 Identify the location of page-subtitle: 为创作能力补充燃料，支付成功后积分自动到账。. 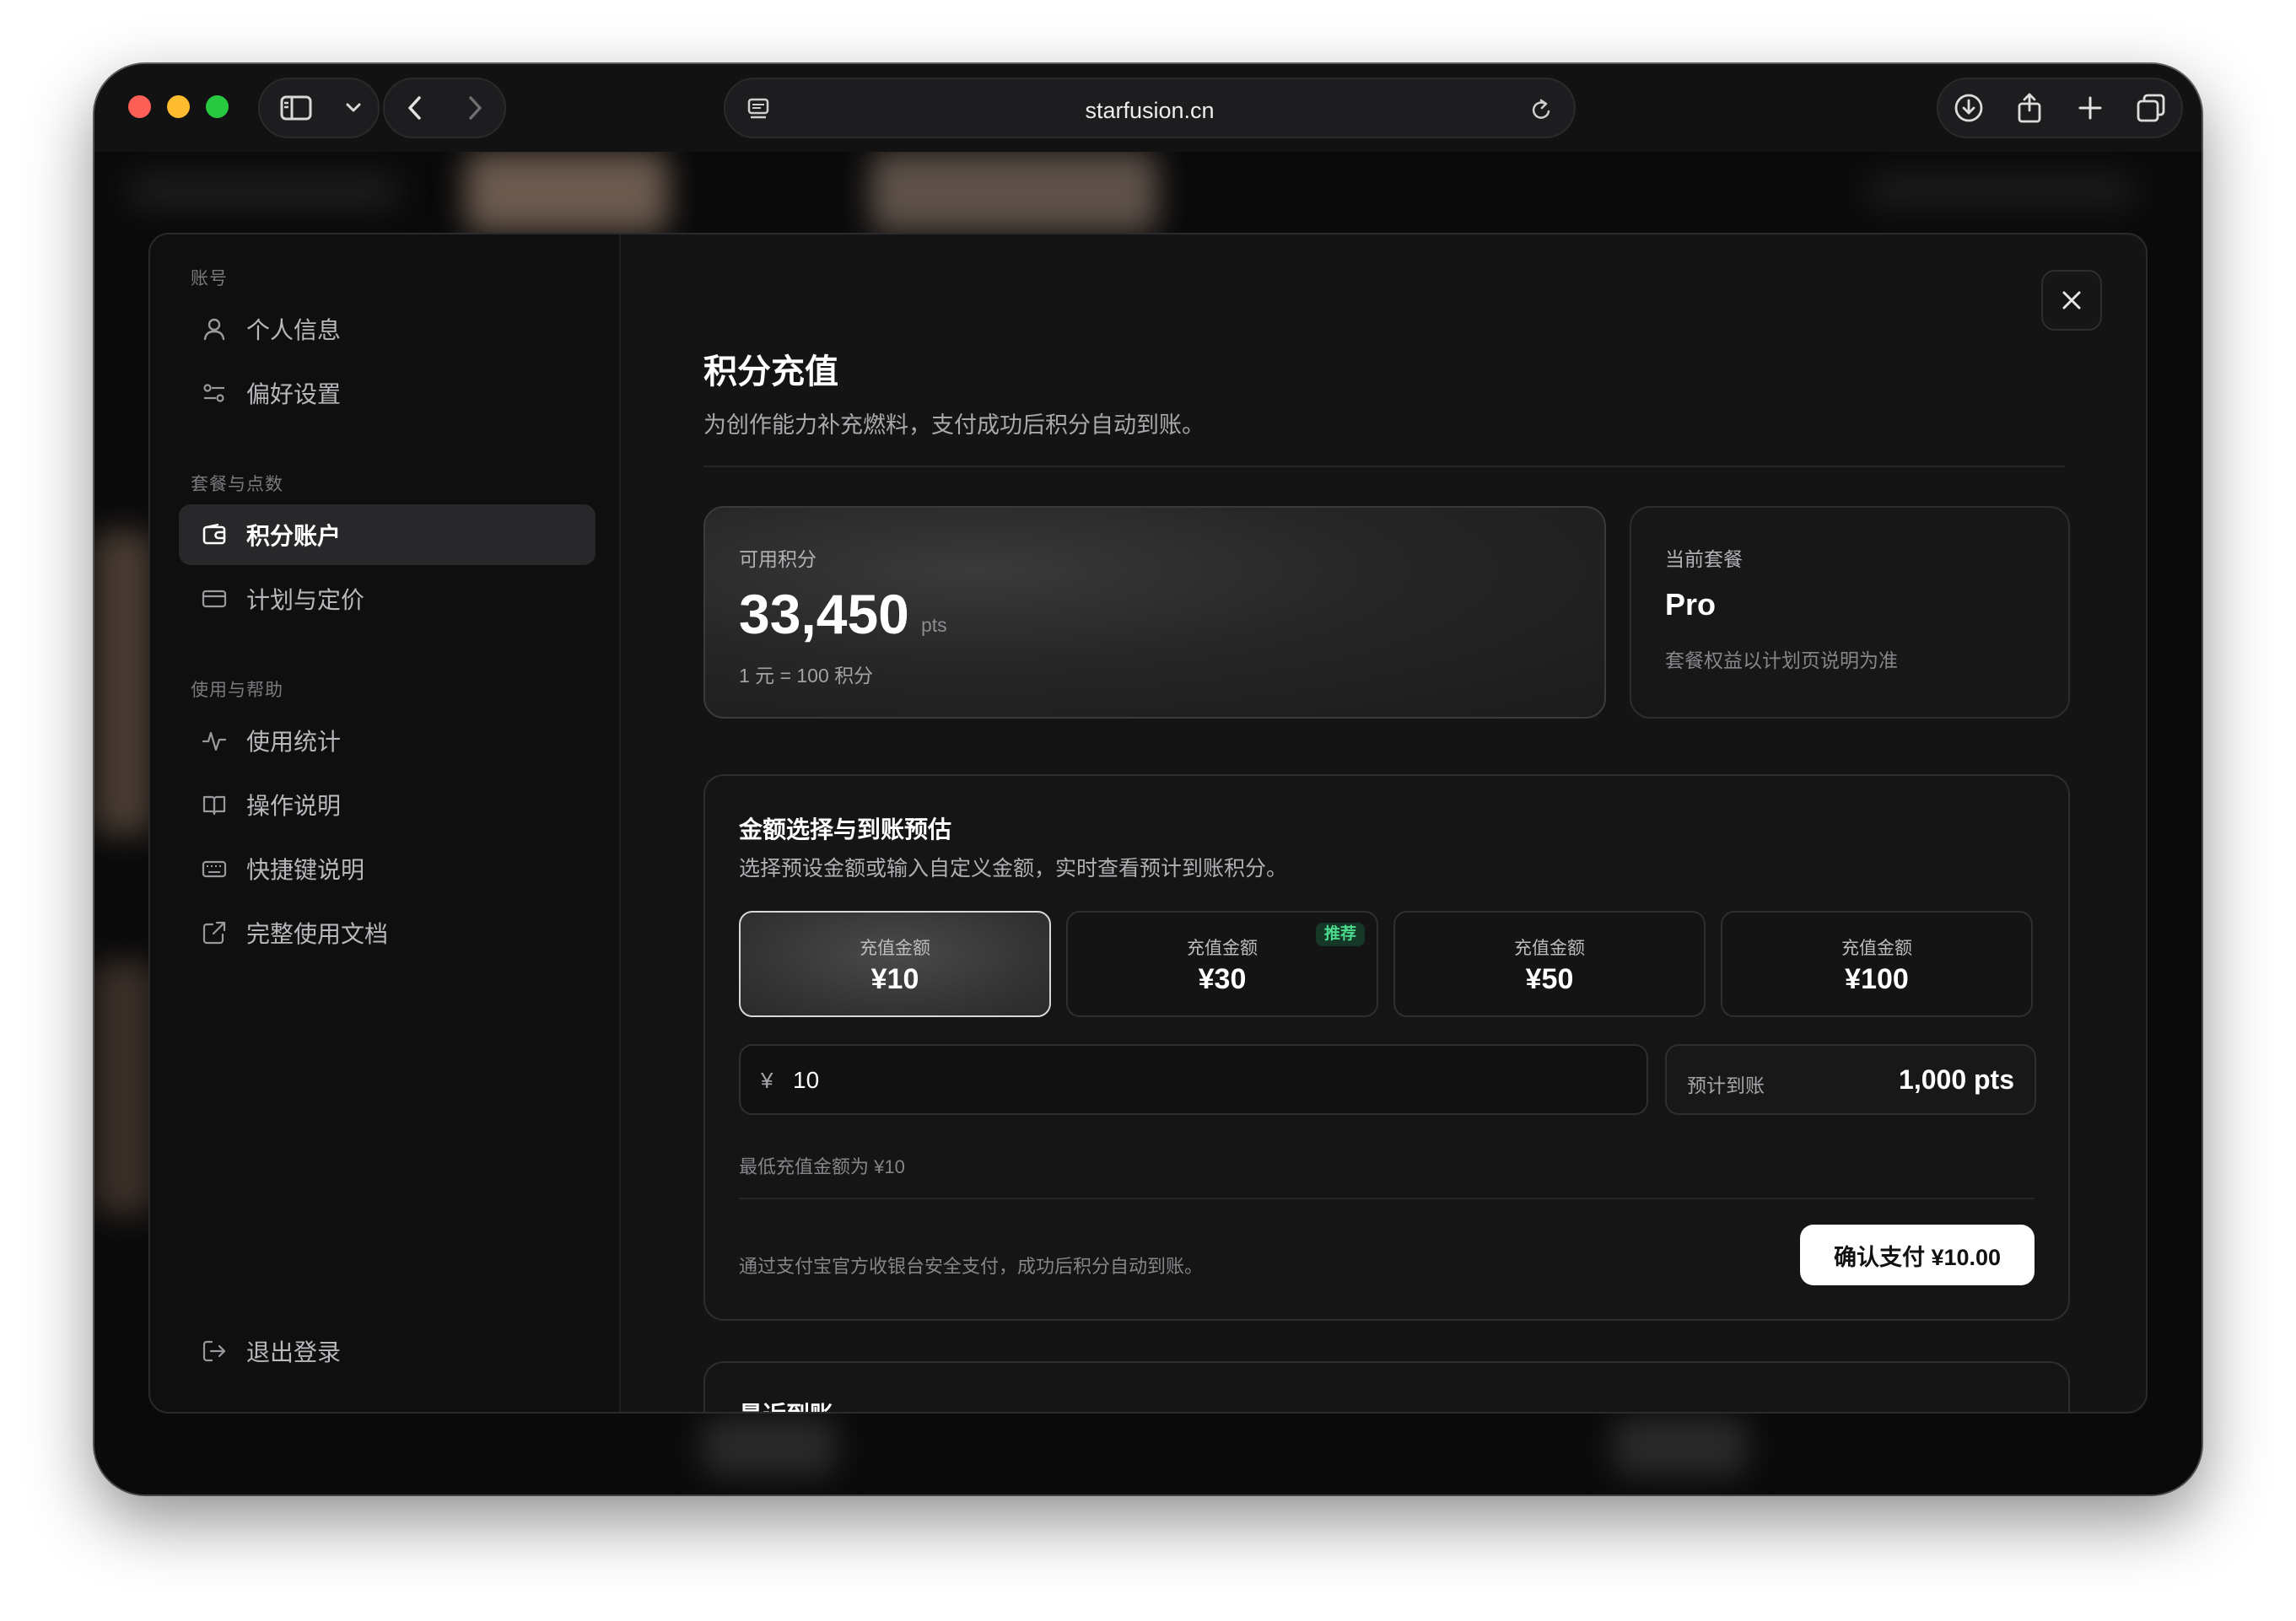
(954, 425).